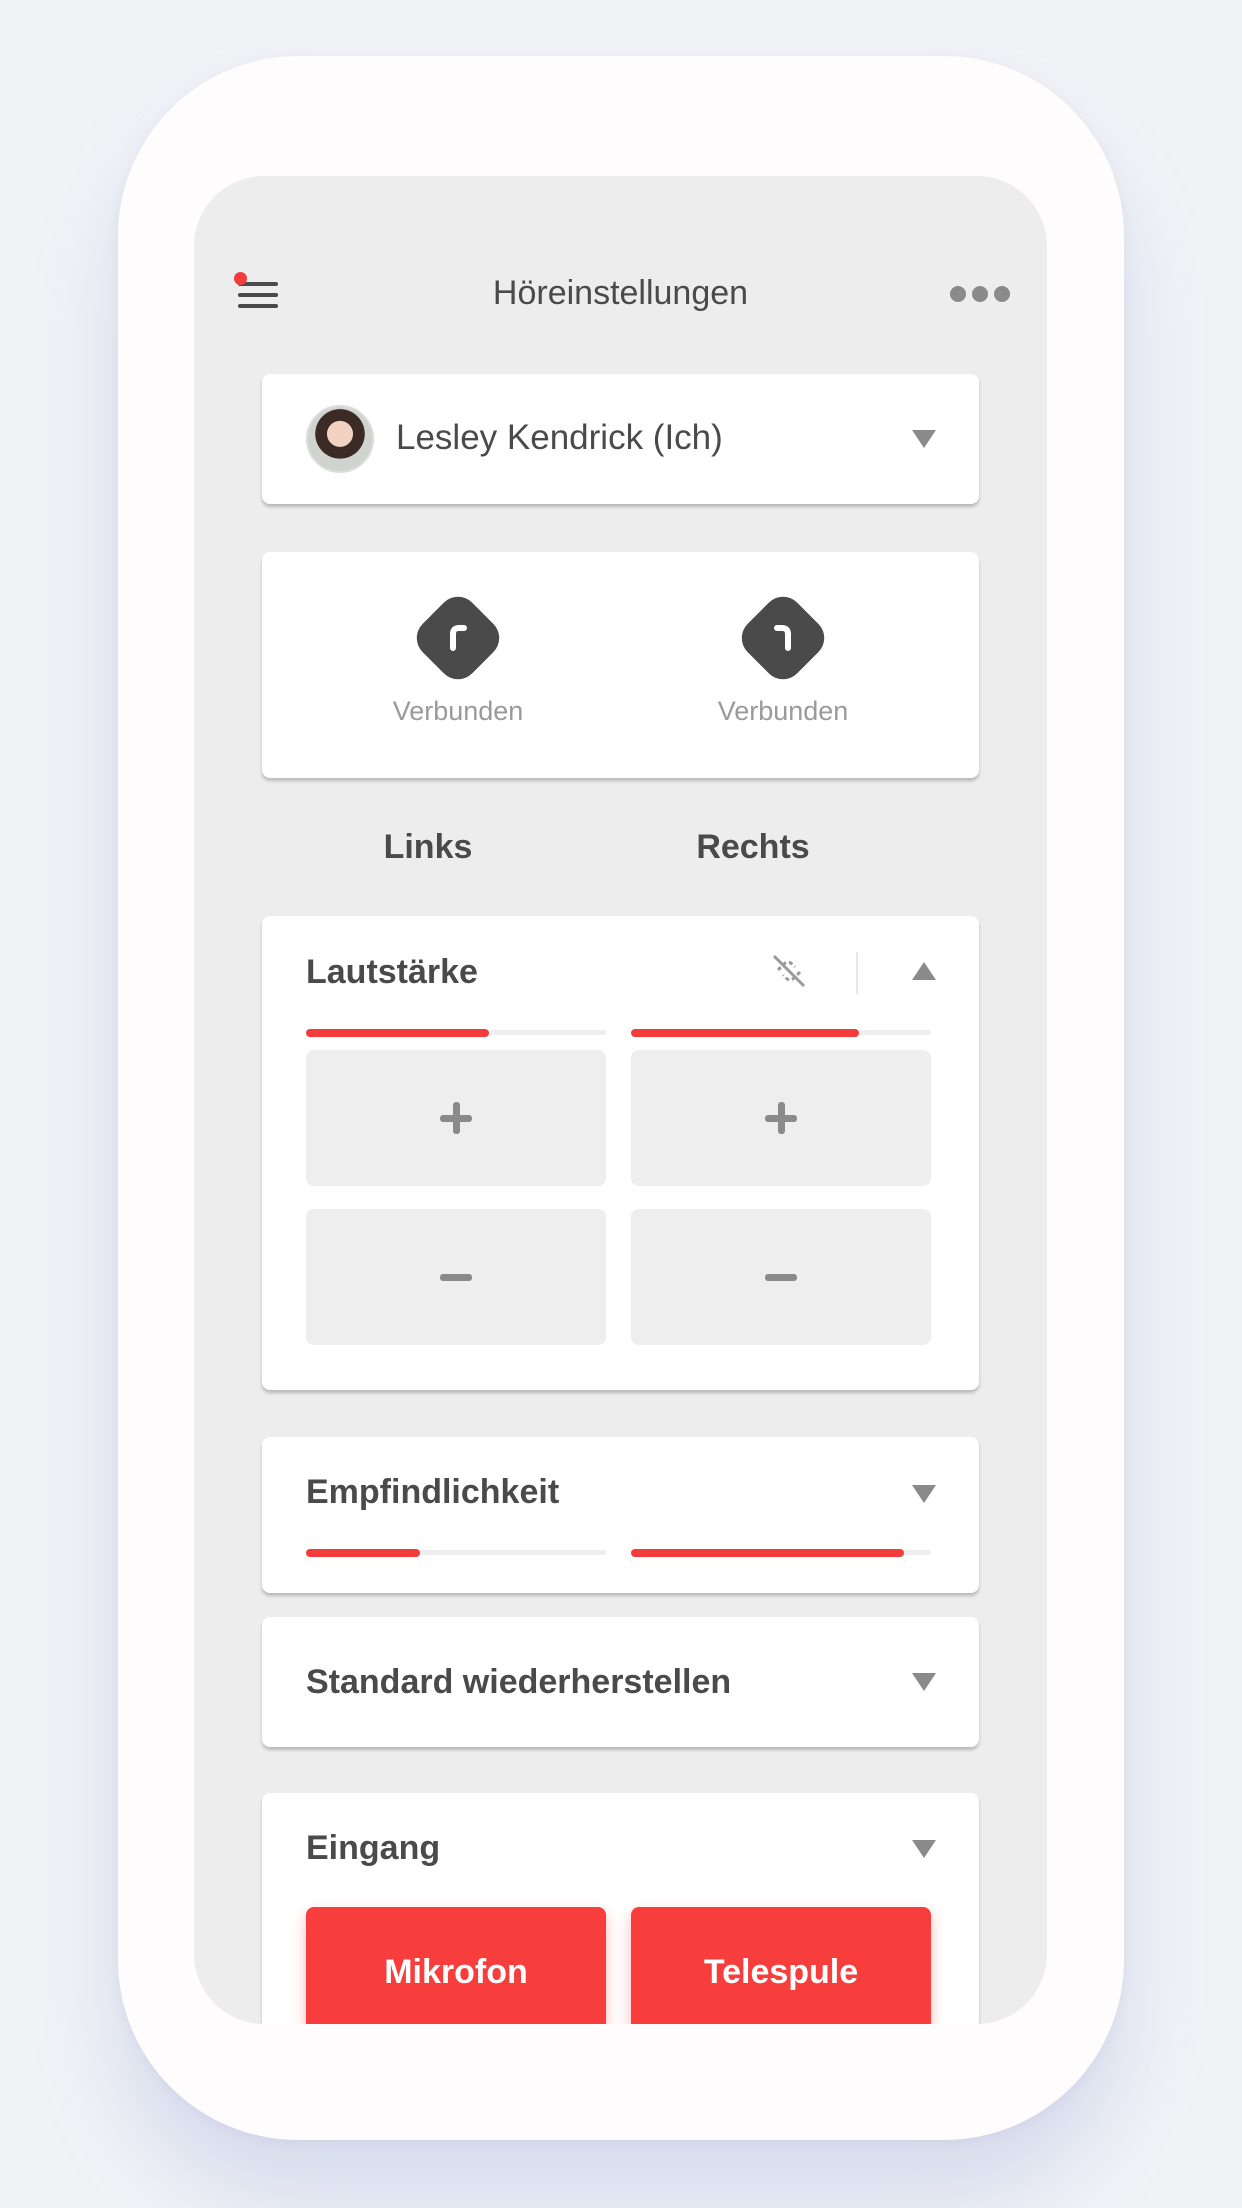 This screenshot has width=1242, height=2208. Describe the element at coordinates (620, 1515) in the screenshot. I see `sensitivity-card: Empfindlichkeit` at that location.